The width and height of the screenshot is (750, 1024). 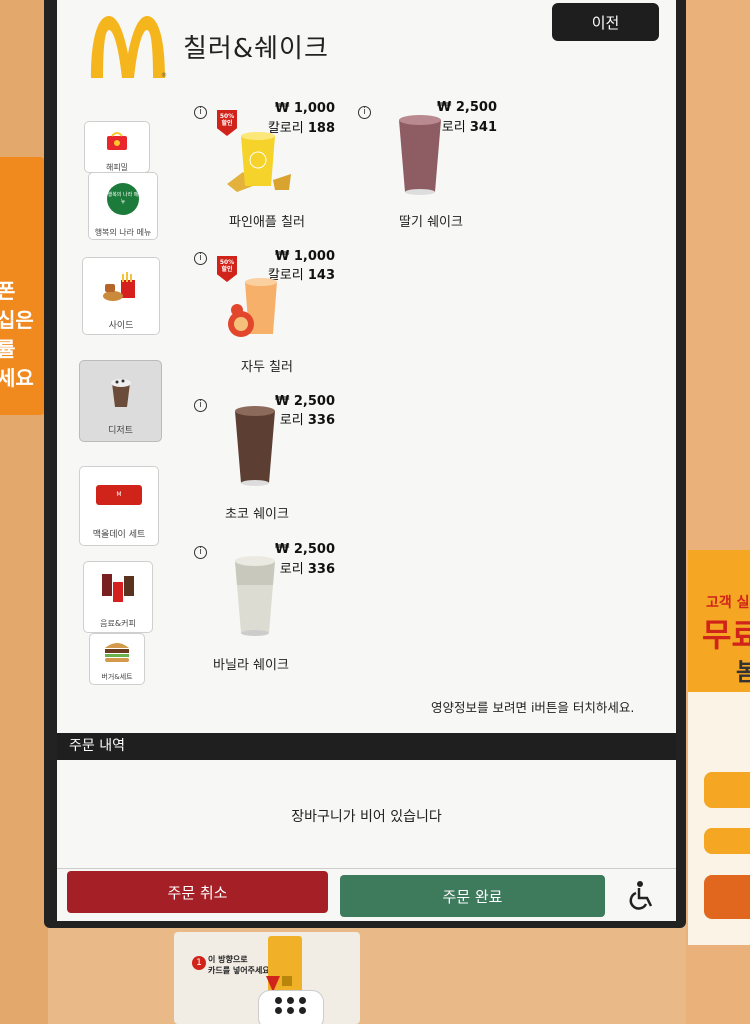 I want to click on calorie-value: 341, so click(x=483, y=127).